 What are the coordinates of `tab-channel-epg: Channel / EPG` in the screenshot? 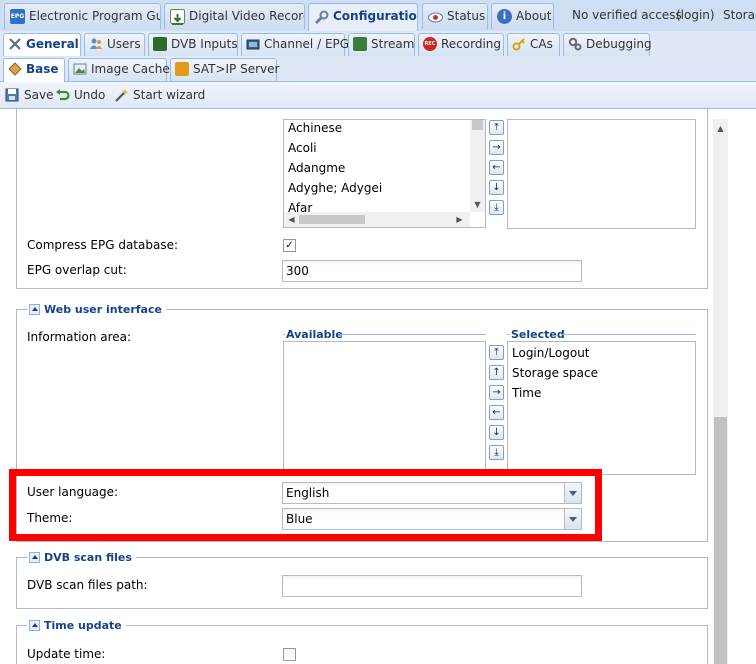 It's located at (295, 44).